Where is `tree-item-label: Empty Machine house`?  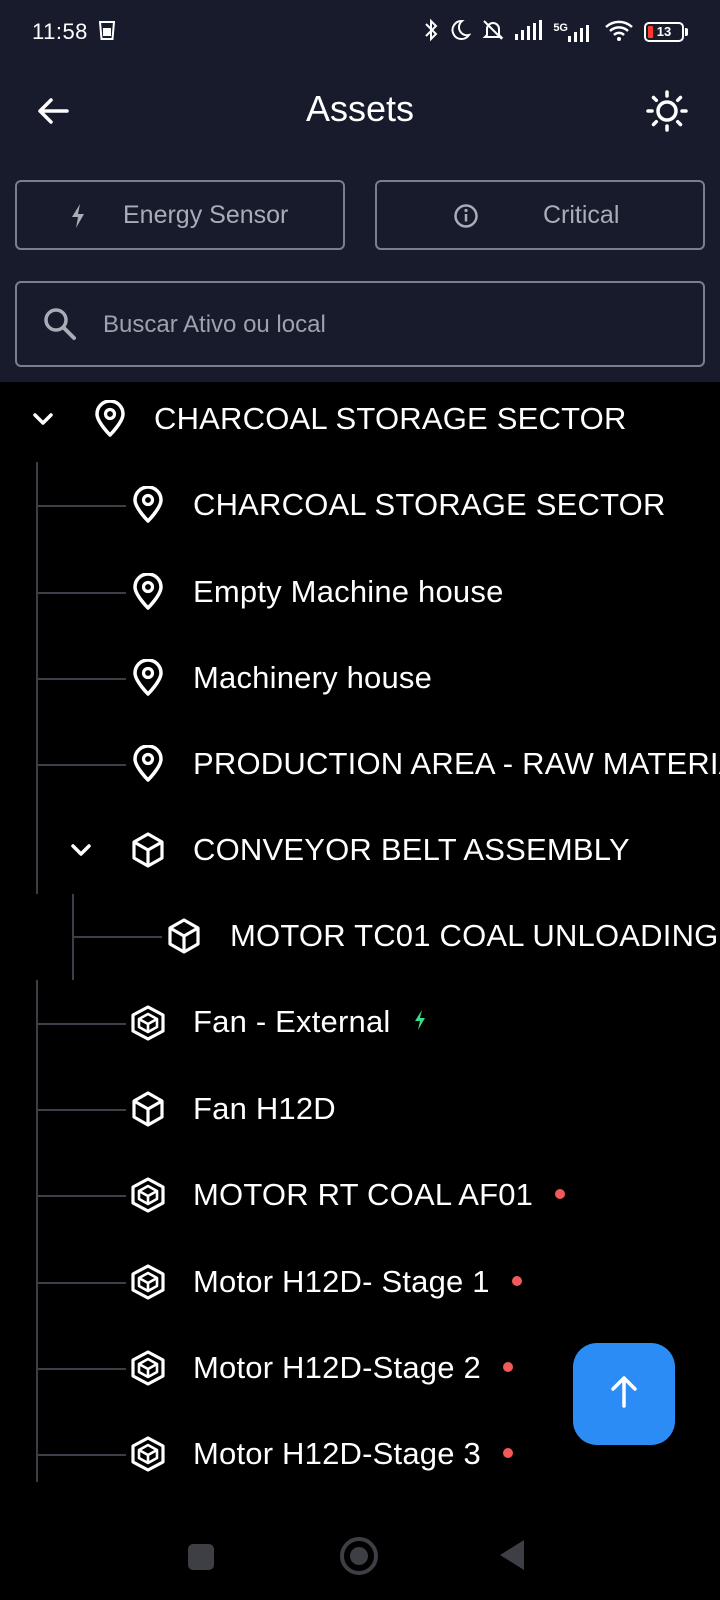
tree-item-label: Empty Machine house is located at coordinates (348, 591).